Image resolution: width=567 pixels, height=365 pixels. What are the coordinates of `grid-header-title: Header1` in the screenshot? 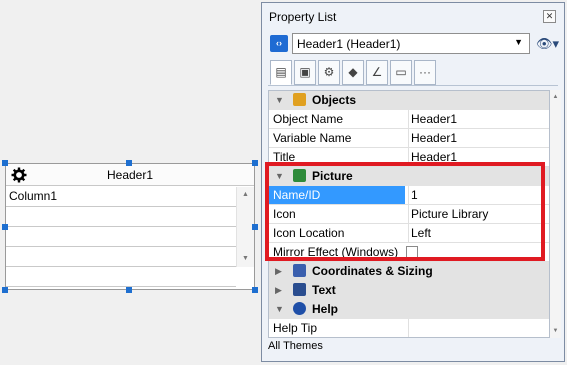 It's located at (130, 175).